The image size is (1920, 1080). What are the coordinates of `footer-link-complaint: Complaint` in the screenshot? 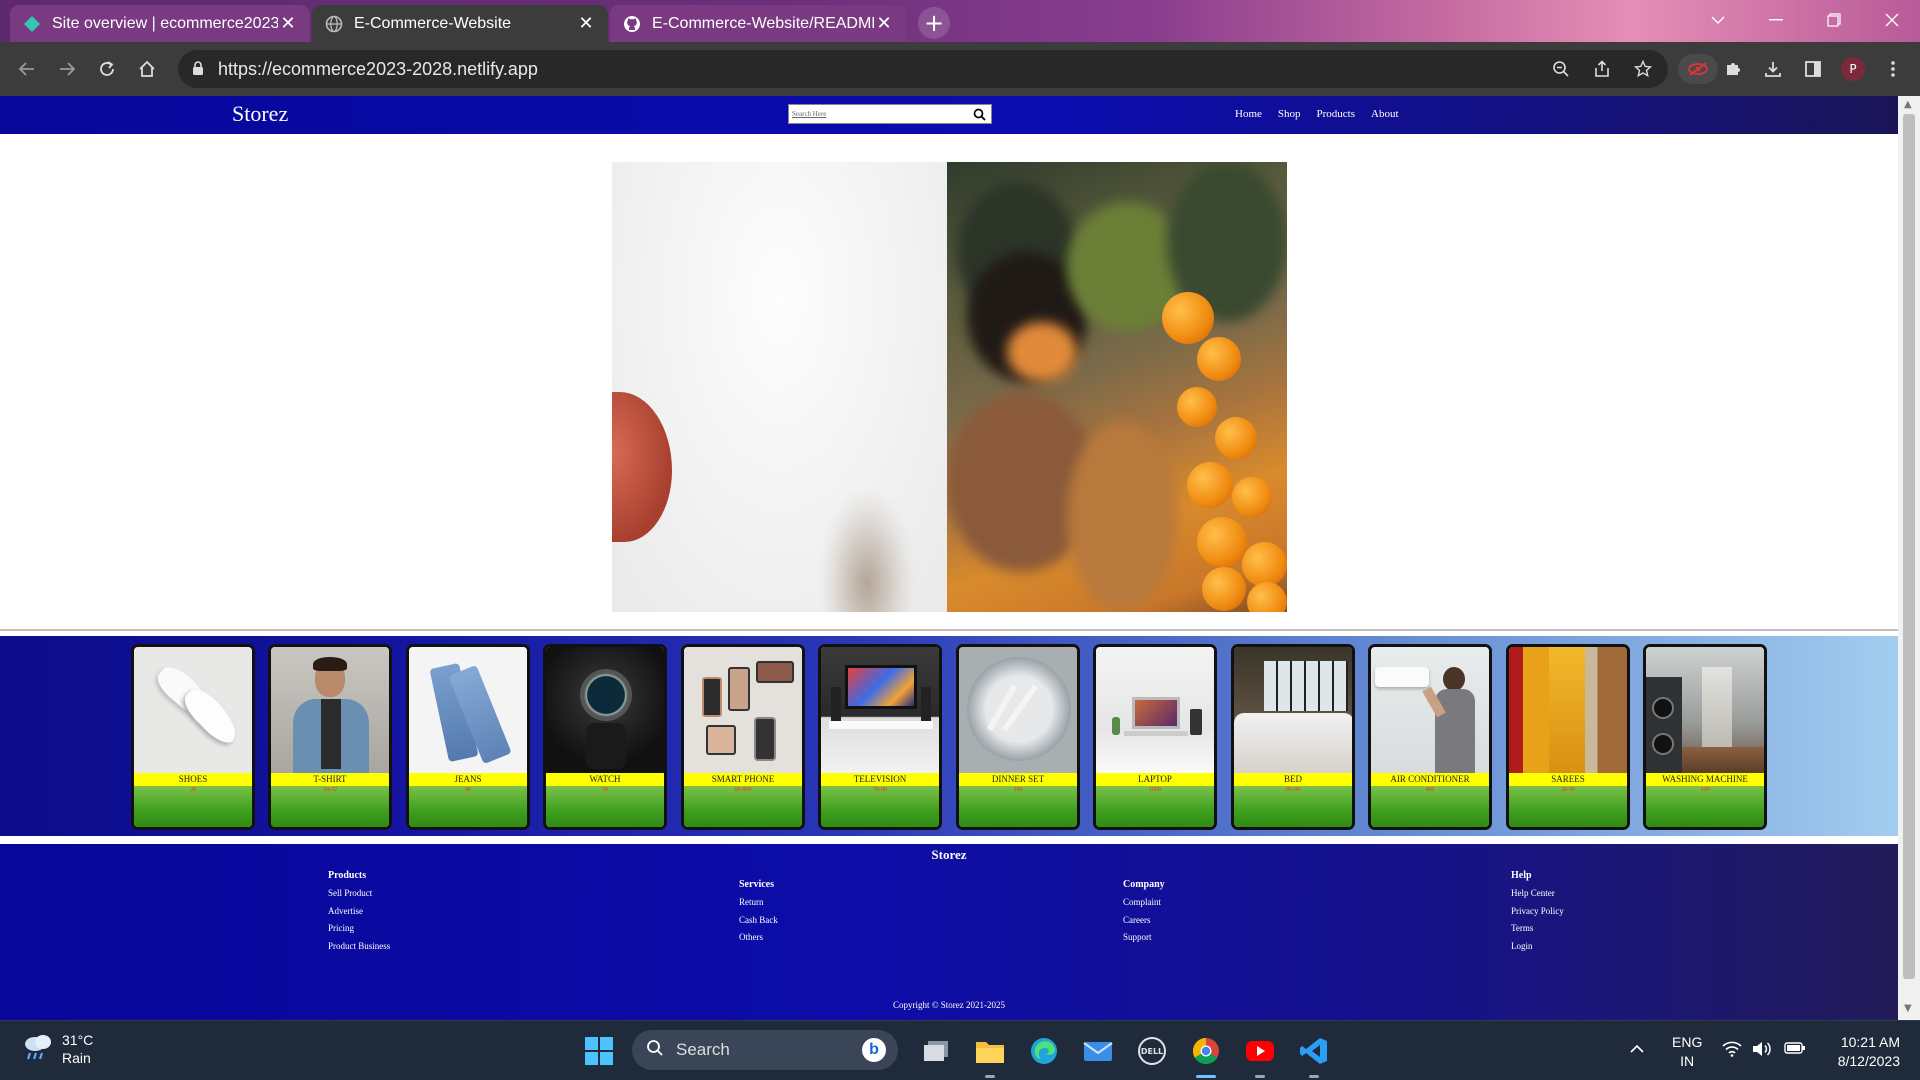 It's located at (1144, 903).